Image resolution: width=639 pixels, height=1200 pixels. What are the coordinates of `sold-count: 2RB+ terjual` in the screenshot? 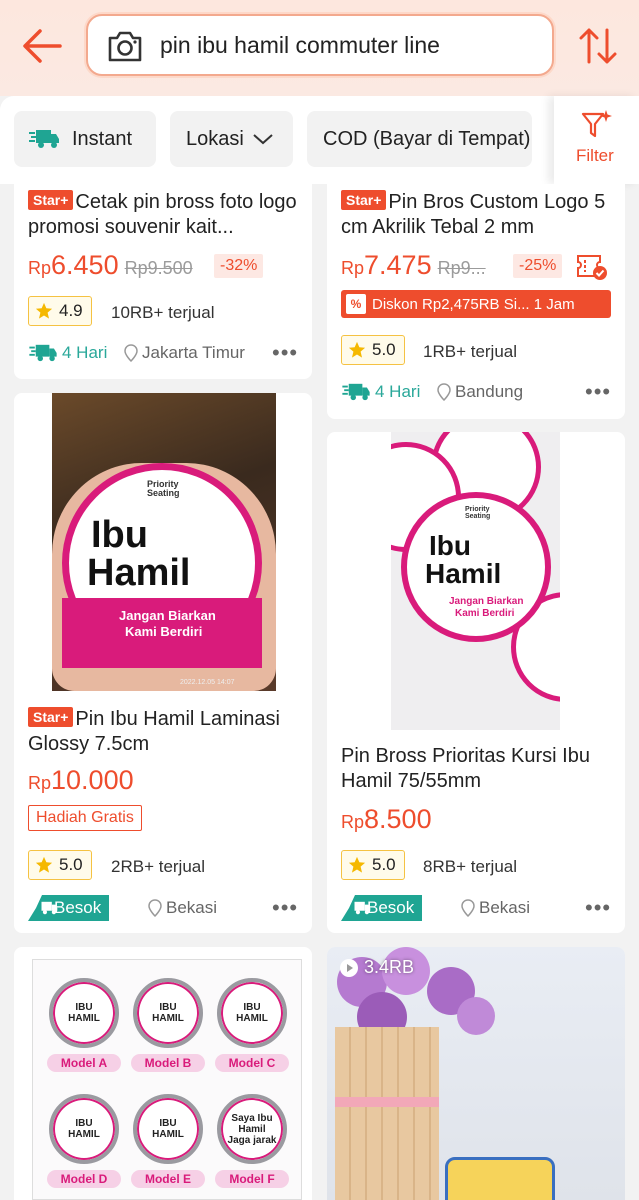 It's located at (158, 866).